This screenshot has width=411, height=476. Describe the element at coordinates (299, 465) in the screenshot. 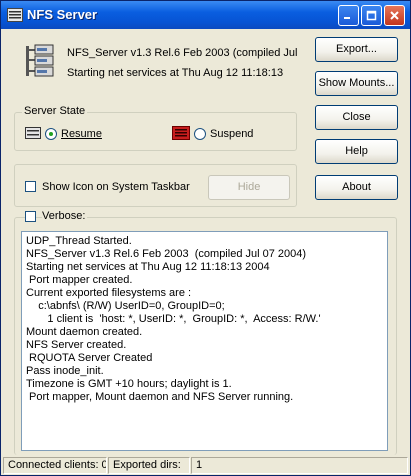

I see `exported-dirs-count: 1` at that location.